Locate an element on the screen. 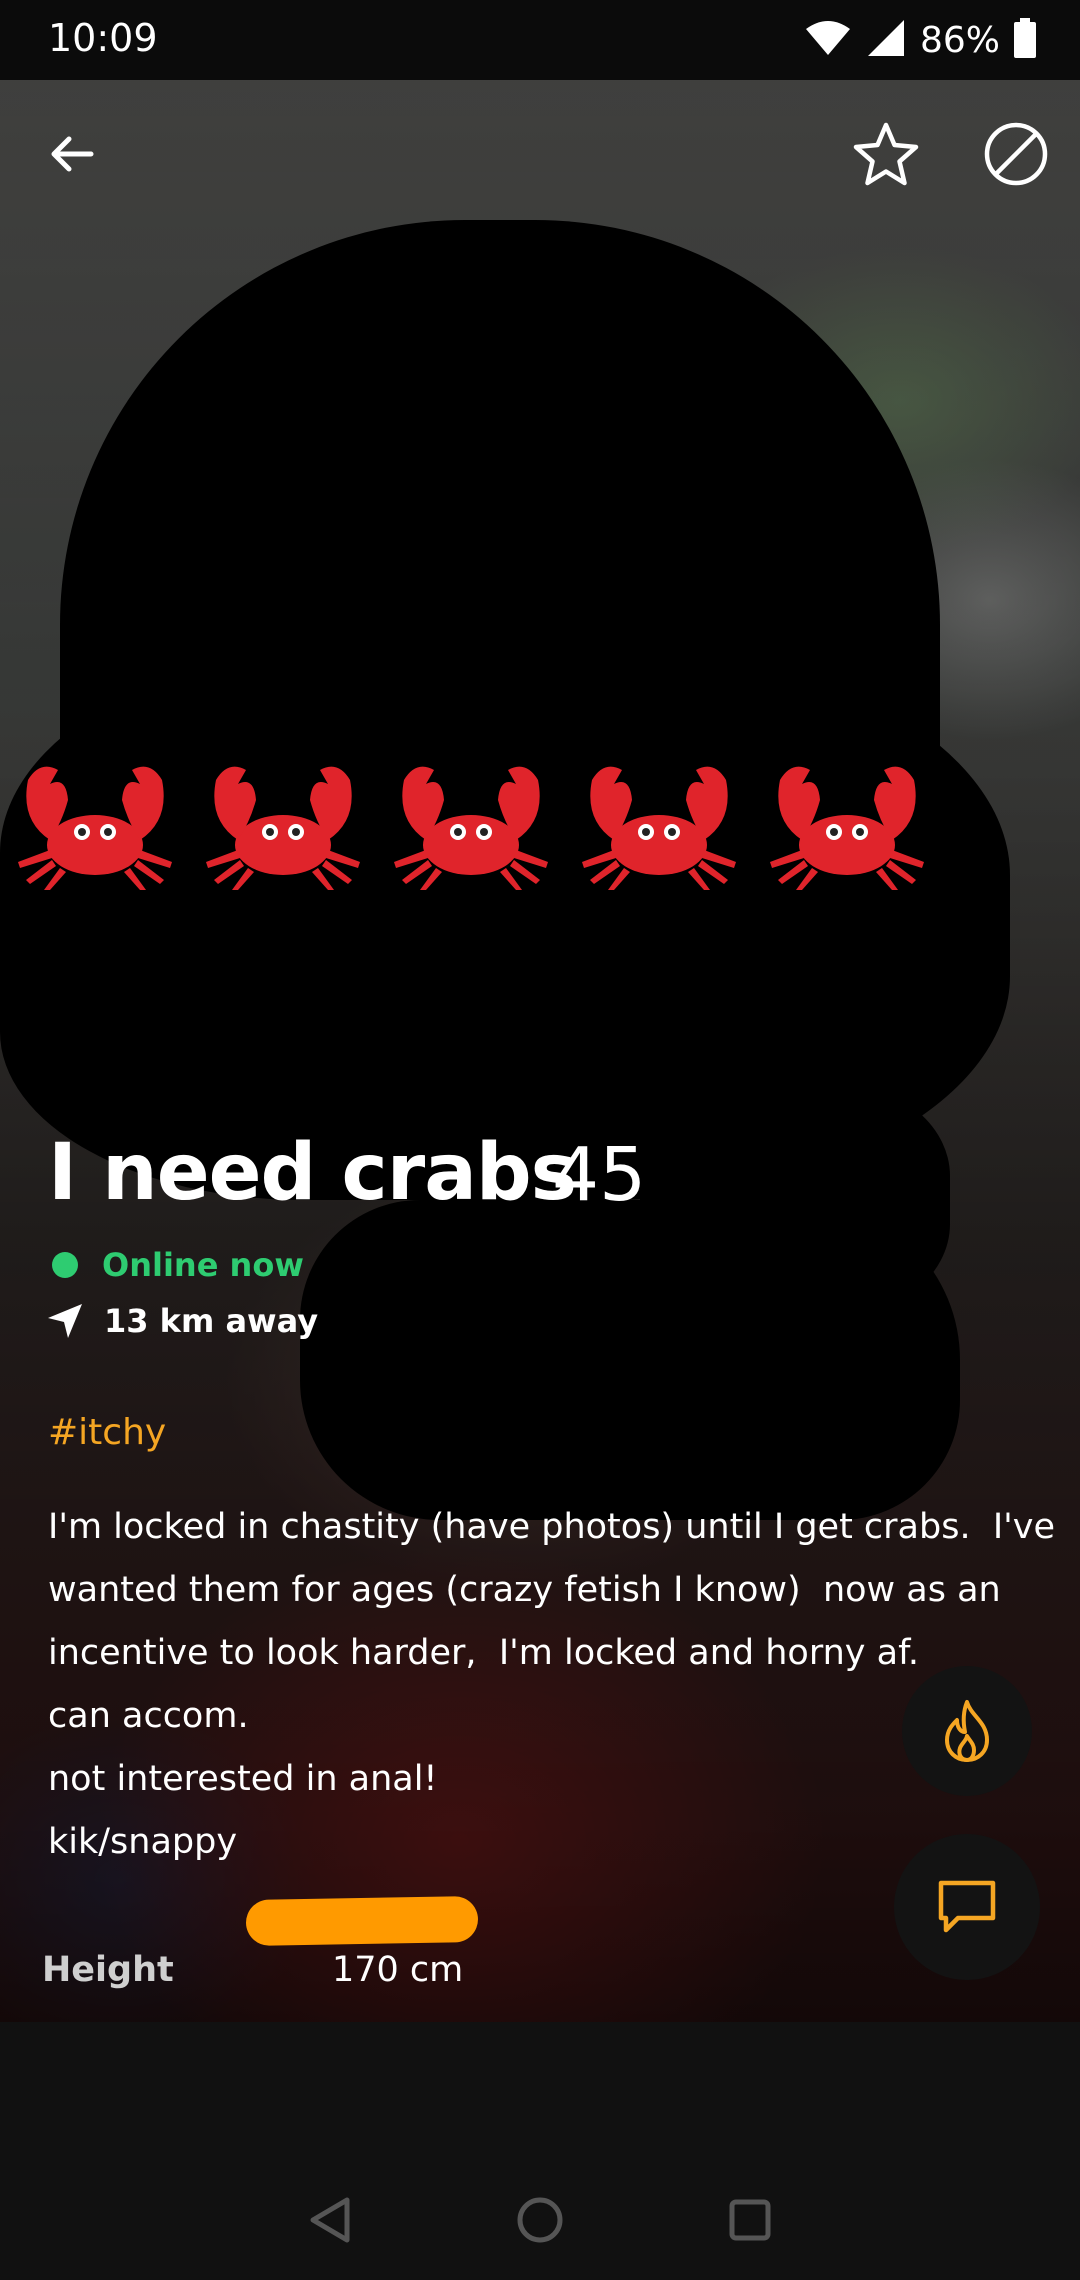 This screenshot has width=1080, height=2280. block-button is located at coordinates (1016, 154).